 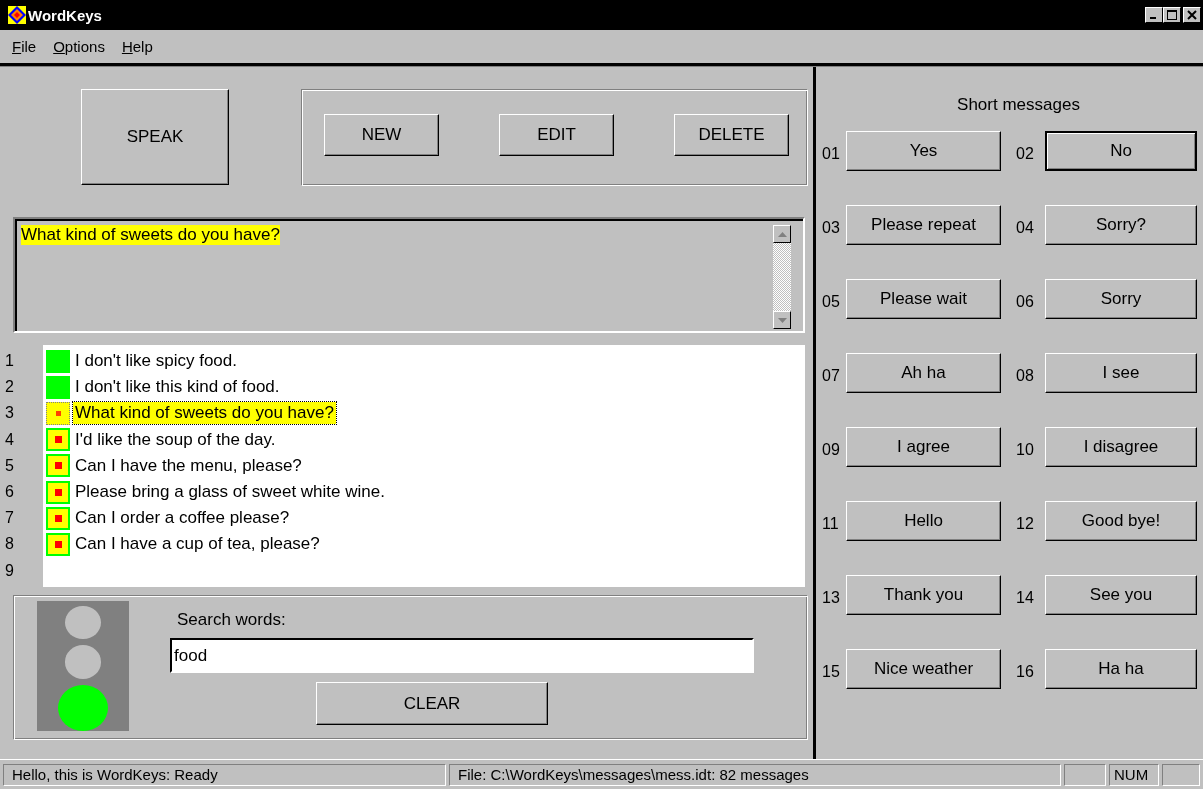 I want to click on short-message-button: Nice weather, so click(x=923, y=669).